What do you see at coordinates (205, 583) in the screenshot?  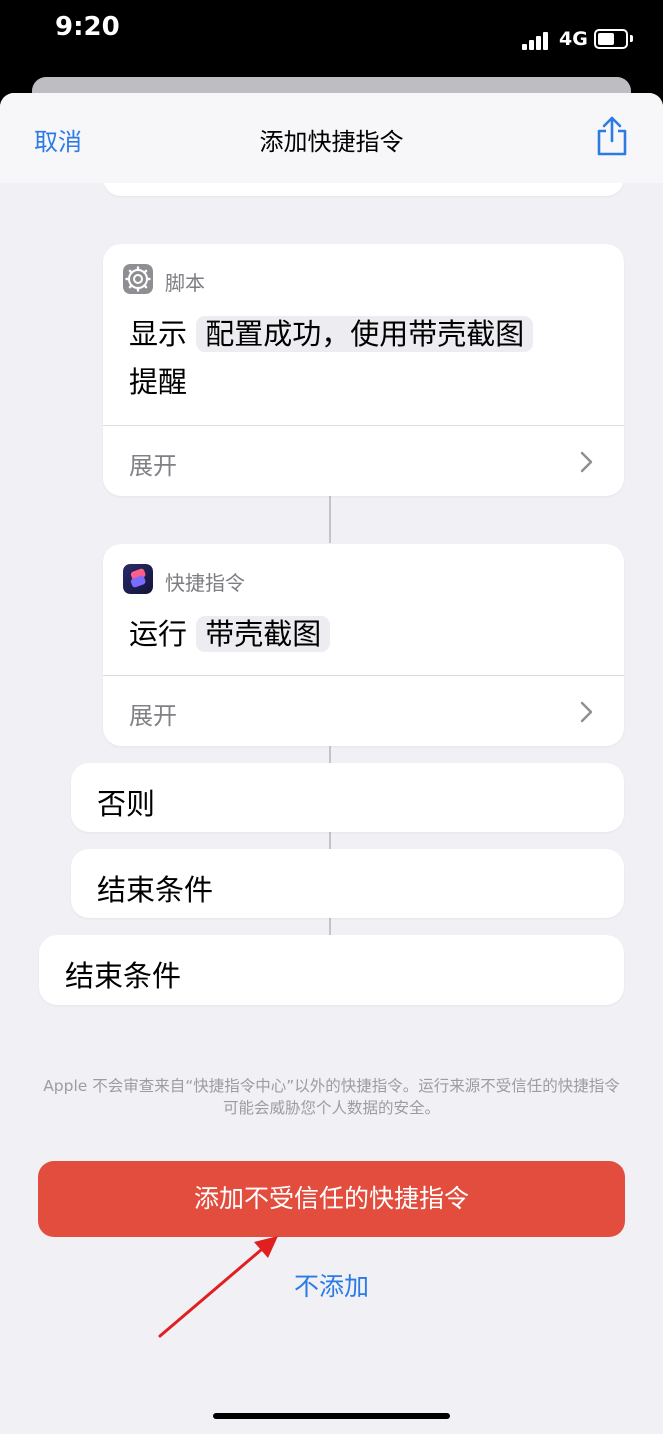 I see `action-app-label: 快捷指令` at bounding box center [205, 583].